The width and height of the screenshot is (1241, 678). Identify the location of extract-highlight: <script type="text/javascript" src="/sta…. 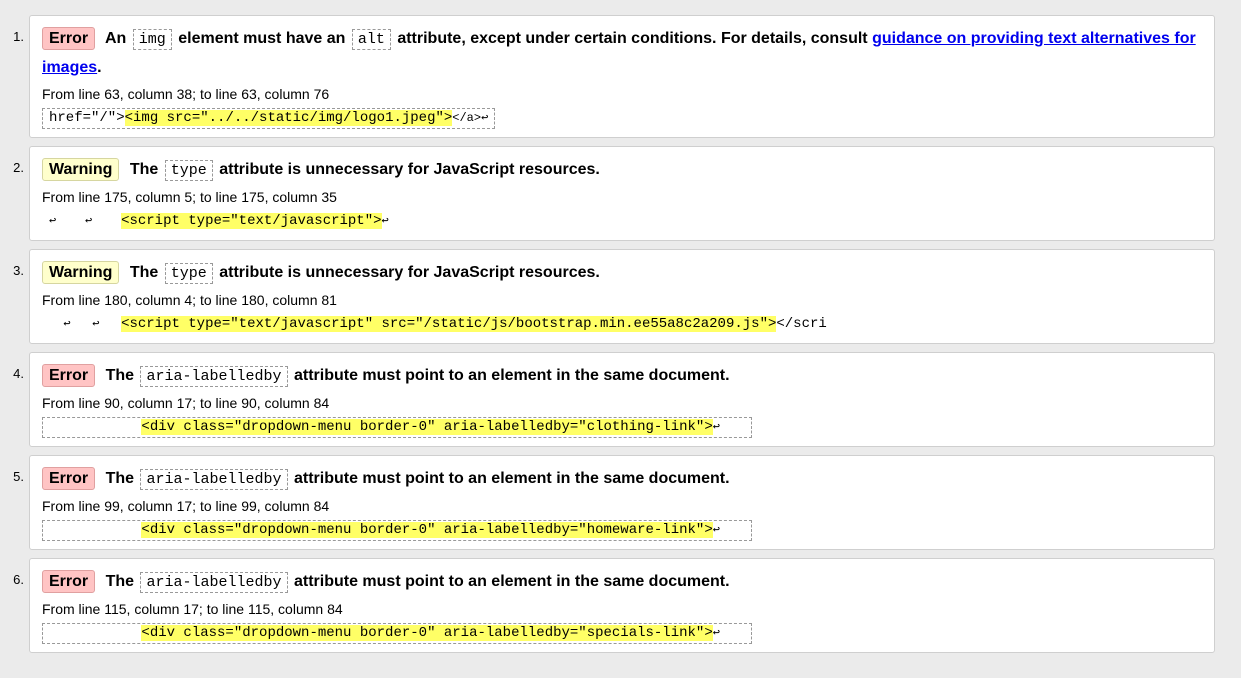
(449, 324).